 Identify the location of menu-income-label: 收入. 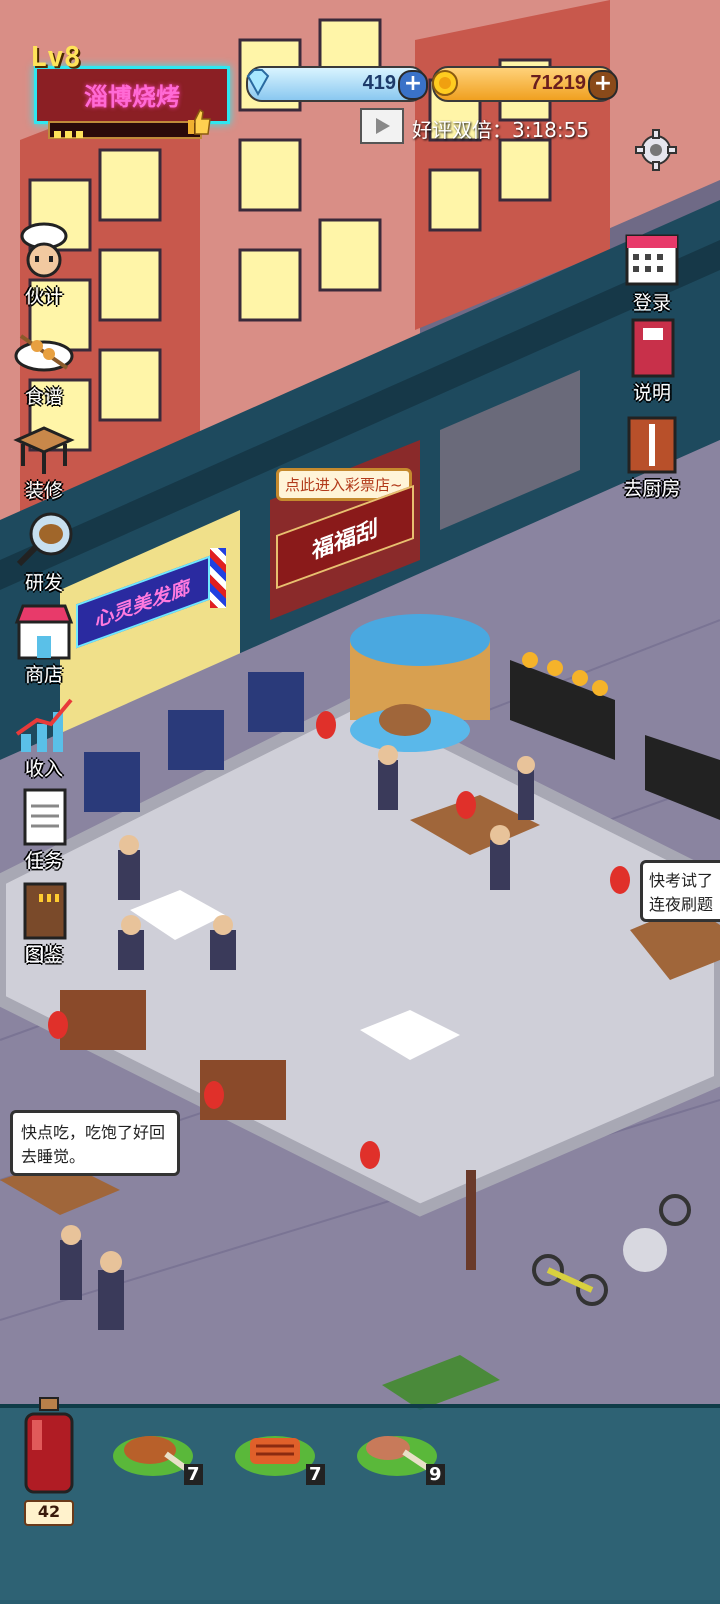
(43, 769).